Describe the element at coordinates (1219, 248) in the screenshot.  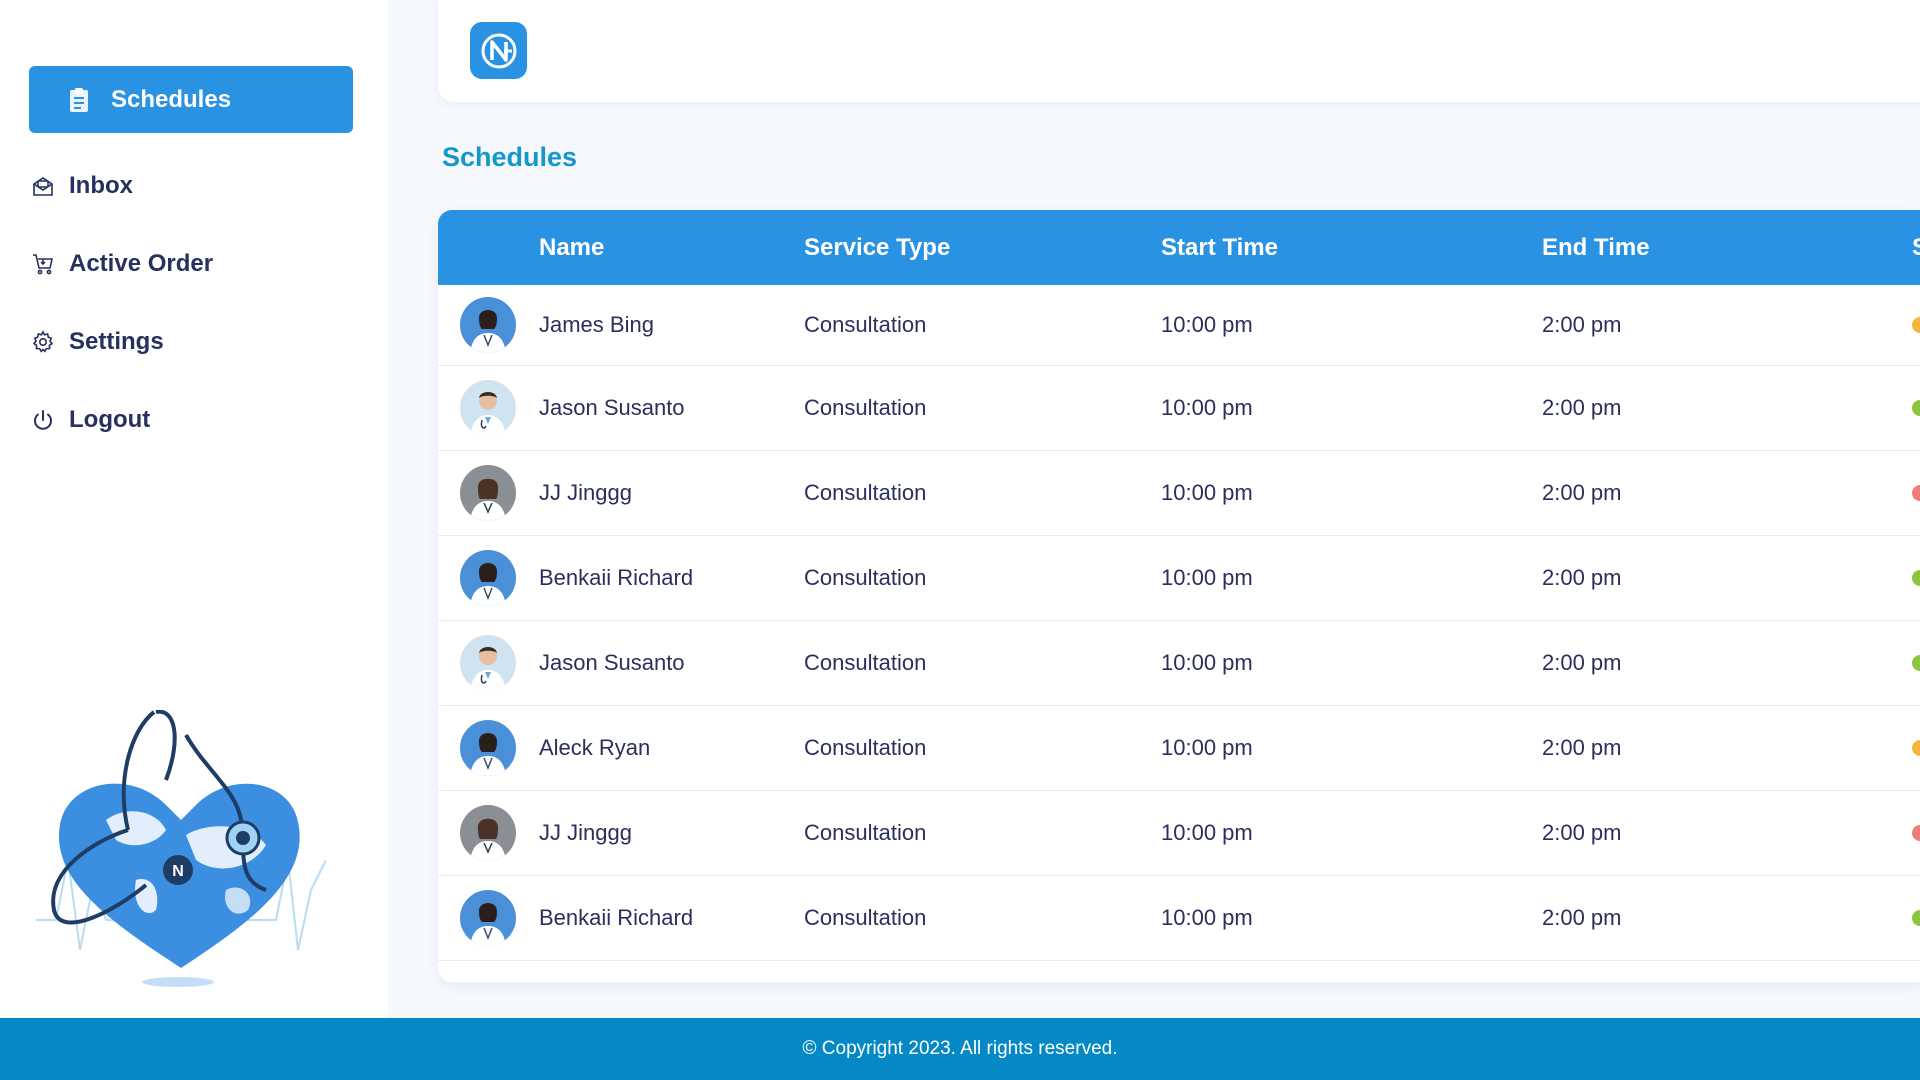
I see `column-header-start-time: Start Time` at that location.